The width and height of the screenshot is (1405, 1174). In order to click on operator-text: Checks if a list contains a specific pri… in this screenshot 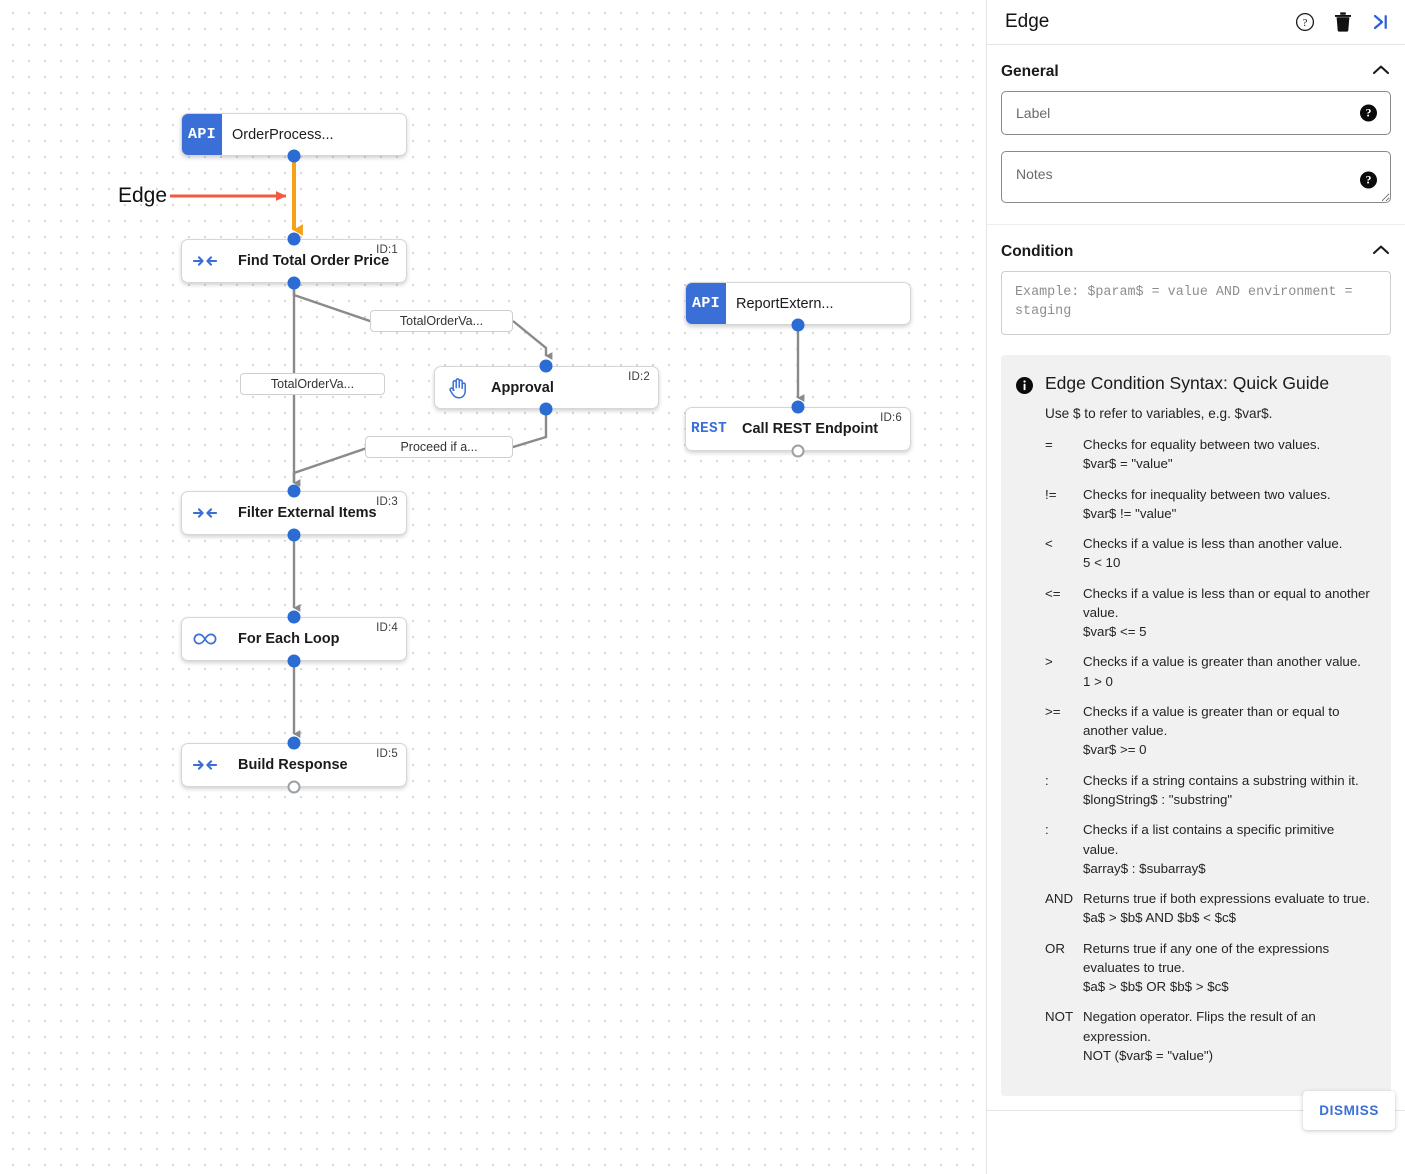, I will do `click(1209, 839)`.